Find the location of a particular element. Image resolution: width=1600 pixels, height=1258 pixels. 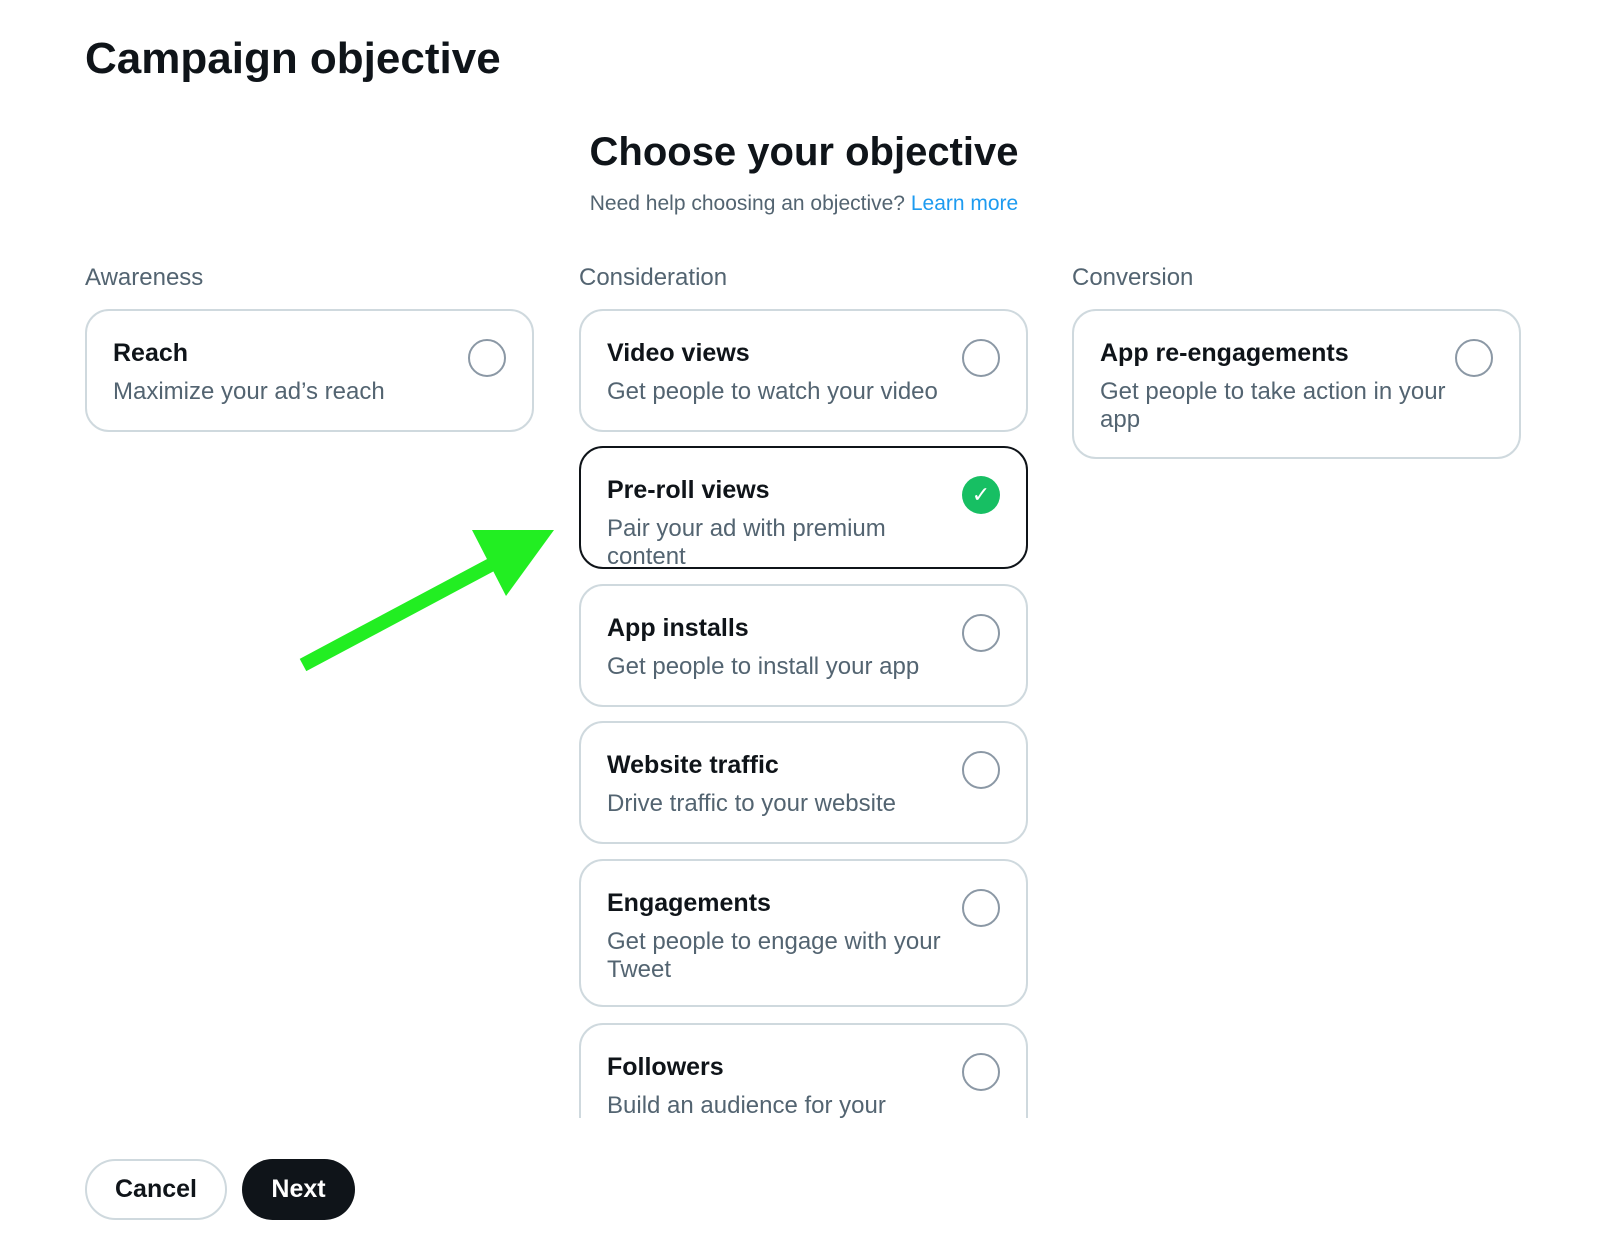

section-heading: Choose your objective is located at coordinates (804, 152).